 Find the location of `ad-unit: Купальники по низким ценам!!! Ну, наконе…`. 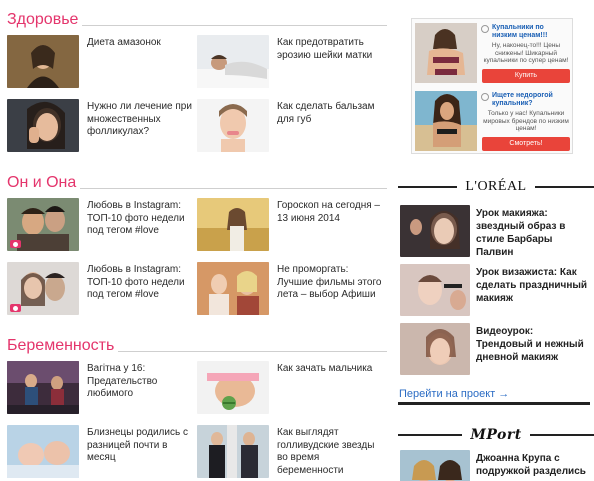

ad-unit: Купальники по низким ценам!!! Ну, наконе… is located at coordinates (492, 52).